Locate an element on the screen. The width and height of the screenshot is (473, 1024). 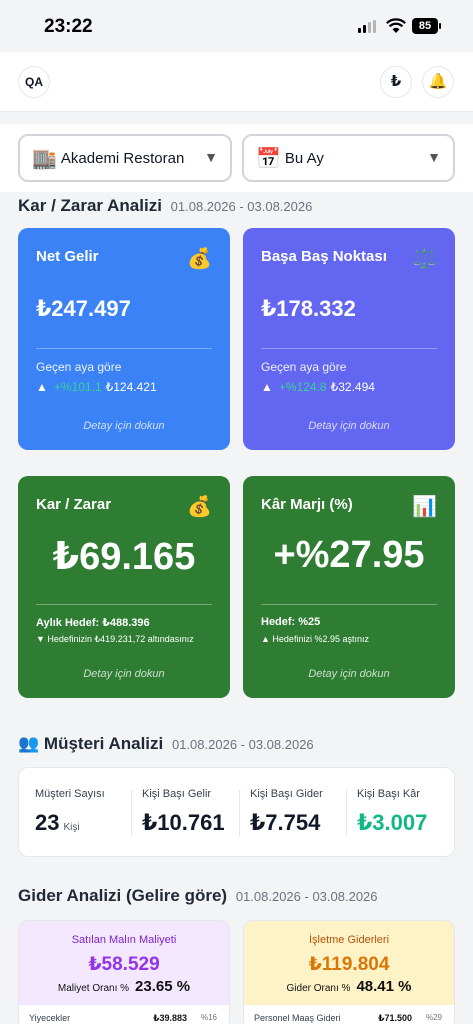
card-title: Net Gelir is located at coordinates (67, 256).